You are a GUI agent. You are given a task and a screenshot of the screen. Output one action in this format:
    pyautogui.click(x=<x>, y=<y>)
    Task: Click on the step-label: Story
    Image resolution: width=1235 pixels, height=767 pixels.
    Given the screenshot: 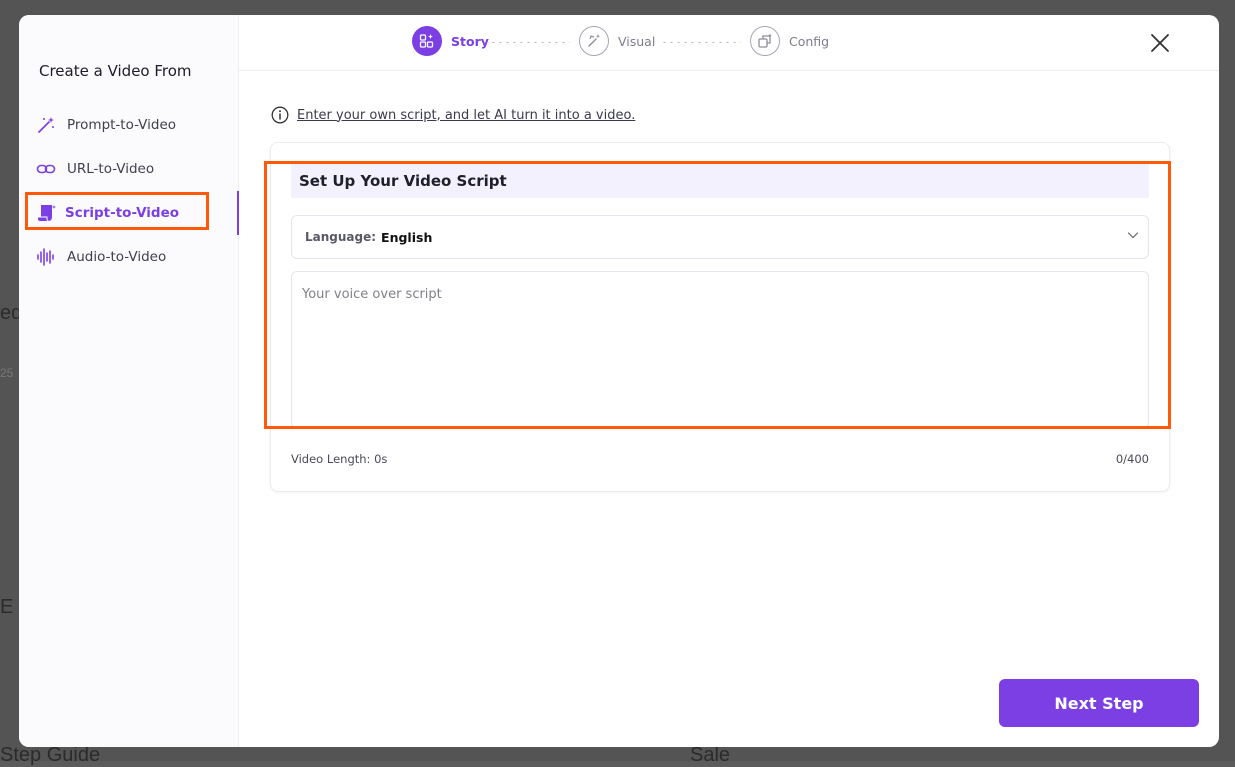 What is the action you would take?
    pyautogui.click(x=470, y=41)
    